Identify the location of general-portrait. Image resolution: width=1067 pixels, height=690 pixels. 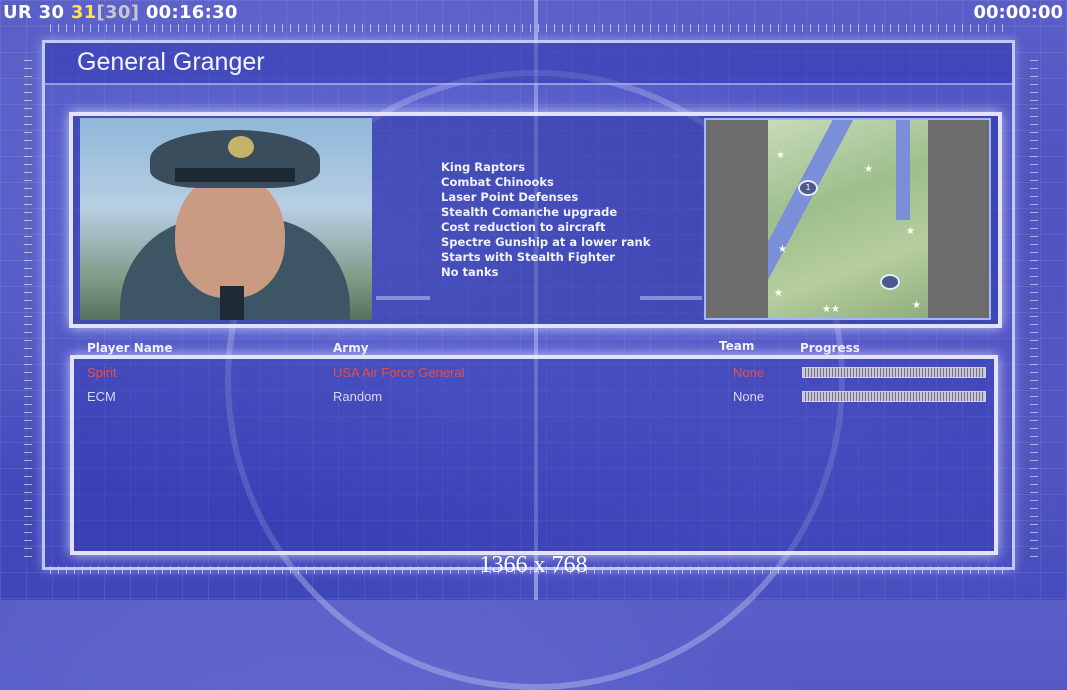
(226, 219).